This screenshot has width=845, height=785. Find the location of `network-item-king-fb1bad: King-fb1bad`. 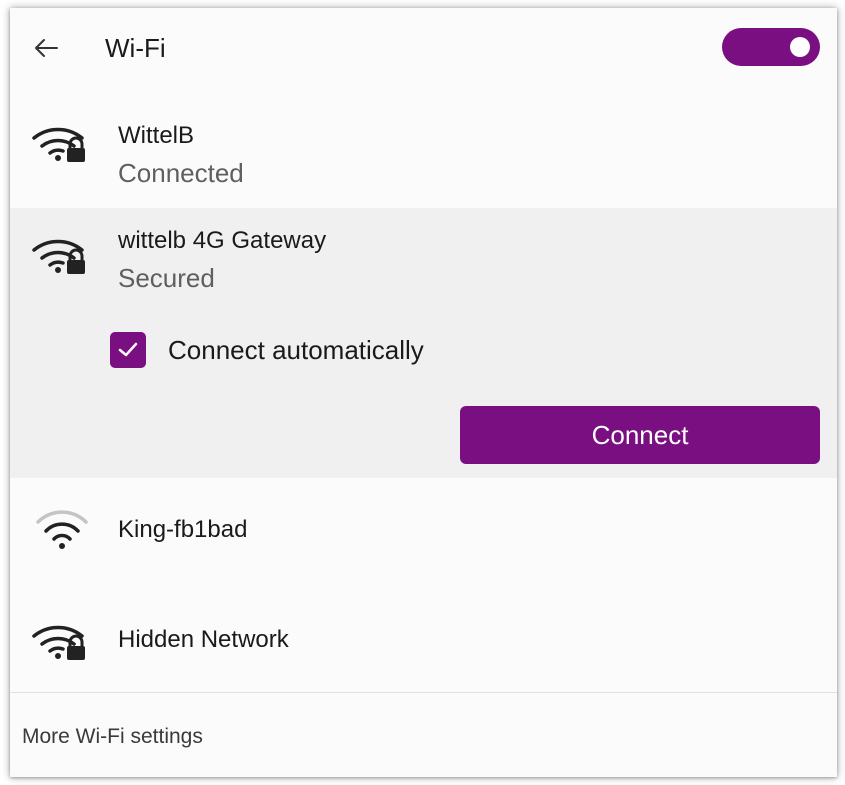

network-item-king-fb1bad: King-fb1bad is located at coordinates (423, 532).